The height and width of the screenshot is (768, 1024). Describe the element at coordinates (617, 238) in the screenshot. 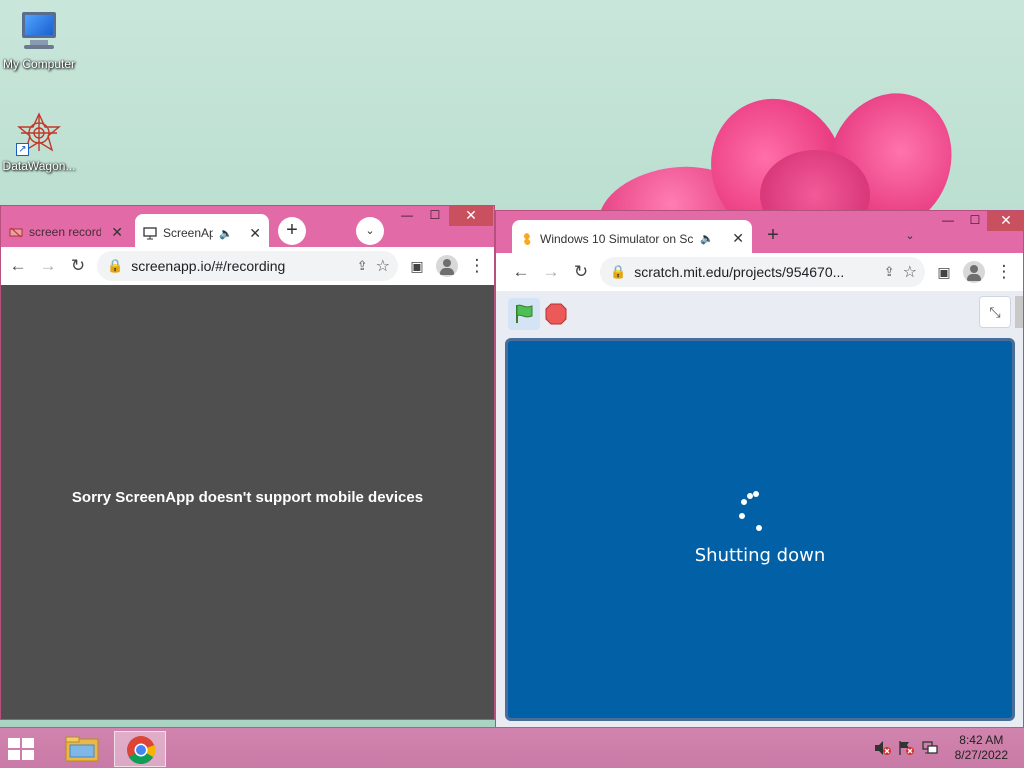

I see `tab-title: Windows 10 Simulator on Sc` at that location.